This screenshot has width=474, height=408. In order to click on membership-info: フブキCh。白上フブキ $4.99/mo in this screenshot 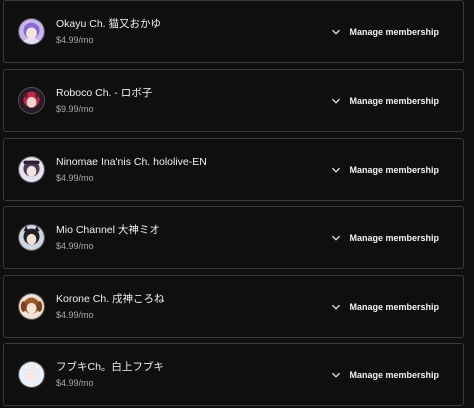, I will do `click(110, 374)`.